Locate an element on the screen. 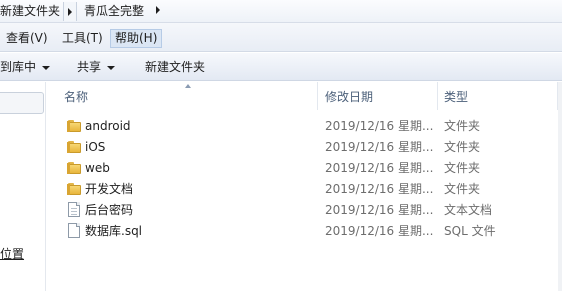 This screenshot has height=291, width=562. share-label: 共享 is located at coordinates (89, 67).